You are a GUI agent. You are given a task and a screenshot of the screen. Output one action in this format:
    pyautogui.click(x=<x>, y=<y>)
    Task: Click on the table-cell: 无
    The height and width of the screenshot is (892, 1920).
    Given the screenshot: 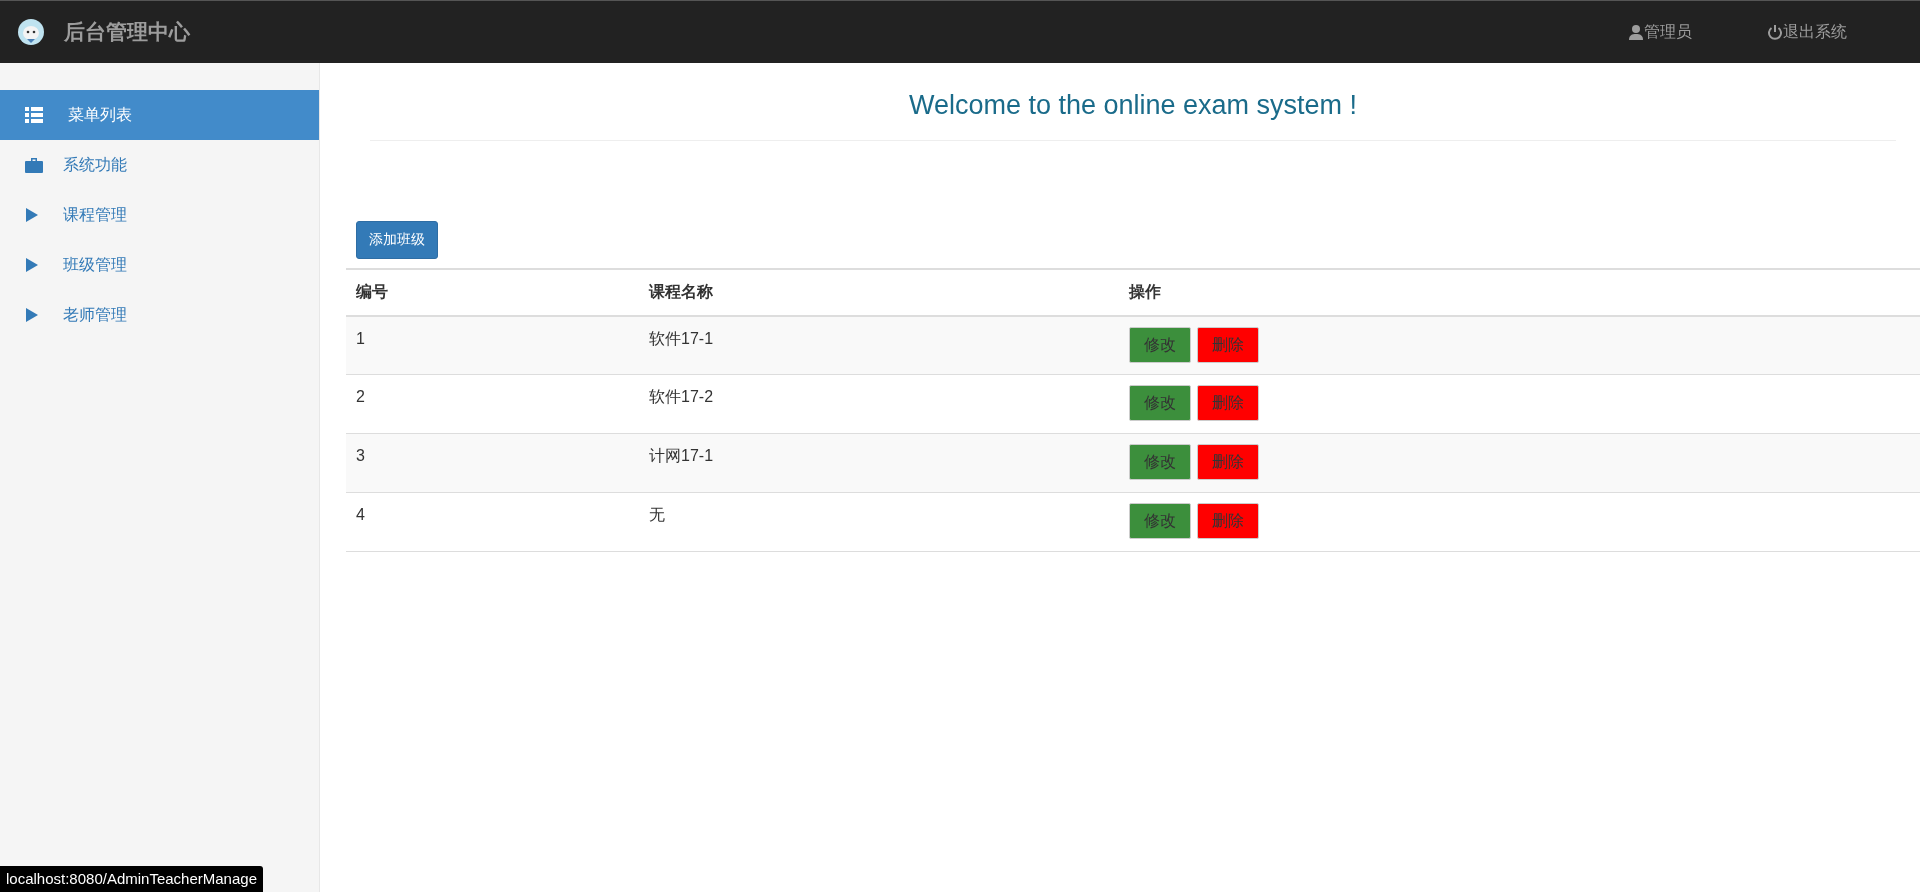 What is the action you would take?
    pyautogui.click(x=879, y=522)
    